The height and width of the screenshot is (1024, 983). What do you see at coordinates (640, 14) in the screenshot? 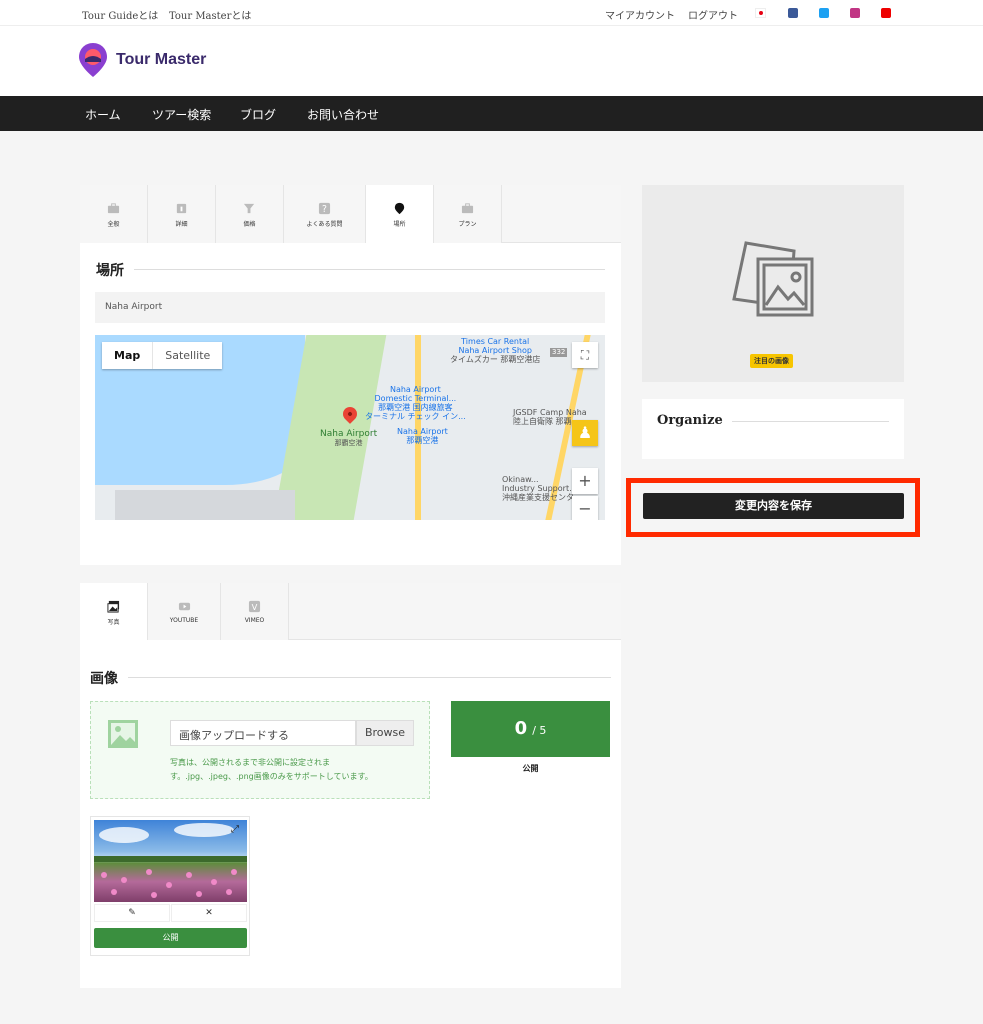
I see `my-account-link: マイアカウント` at bounding box center [640, 14].